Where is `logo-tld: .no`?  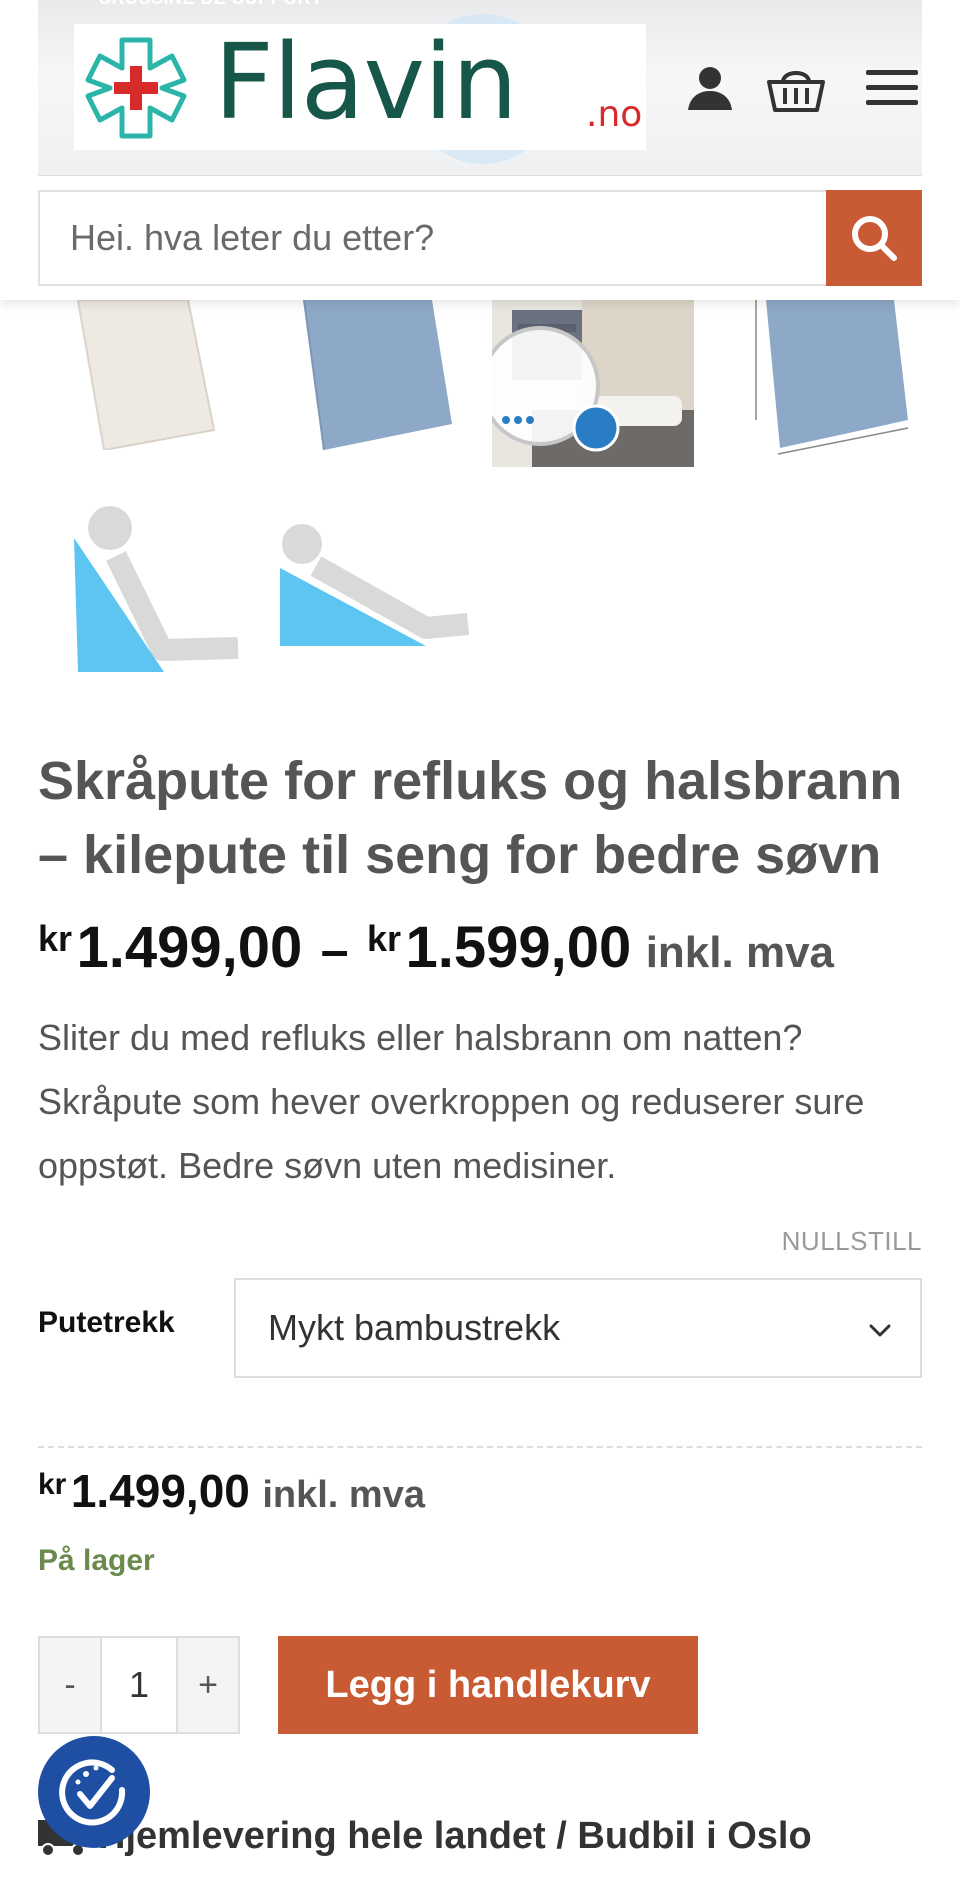 logo-tld: .no is located at coordinates (614, 114).